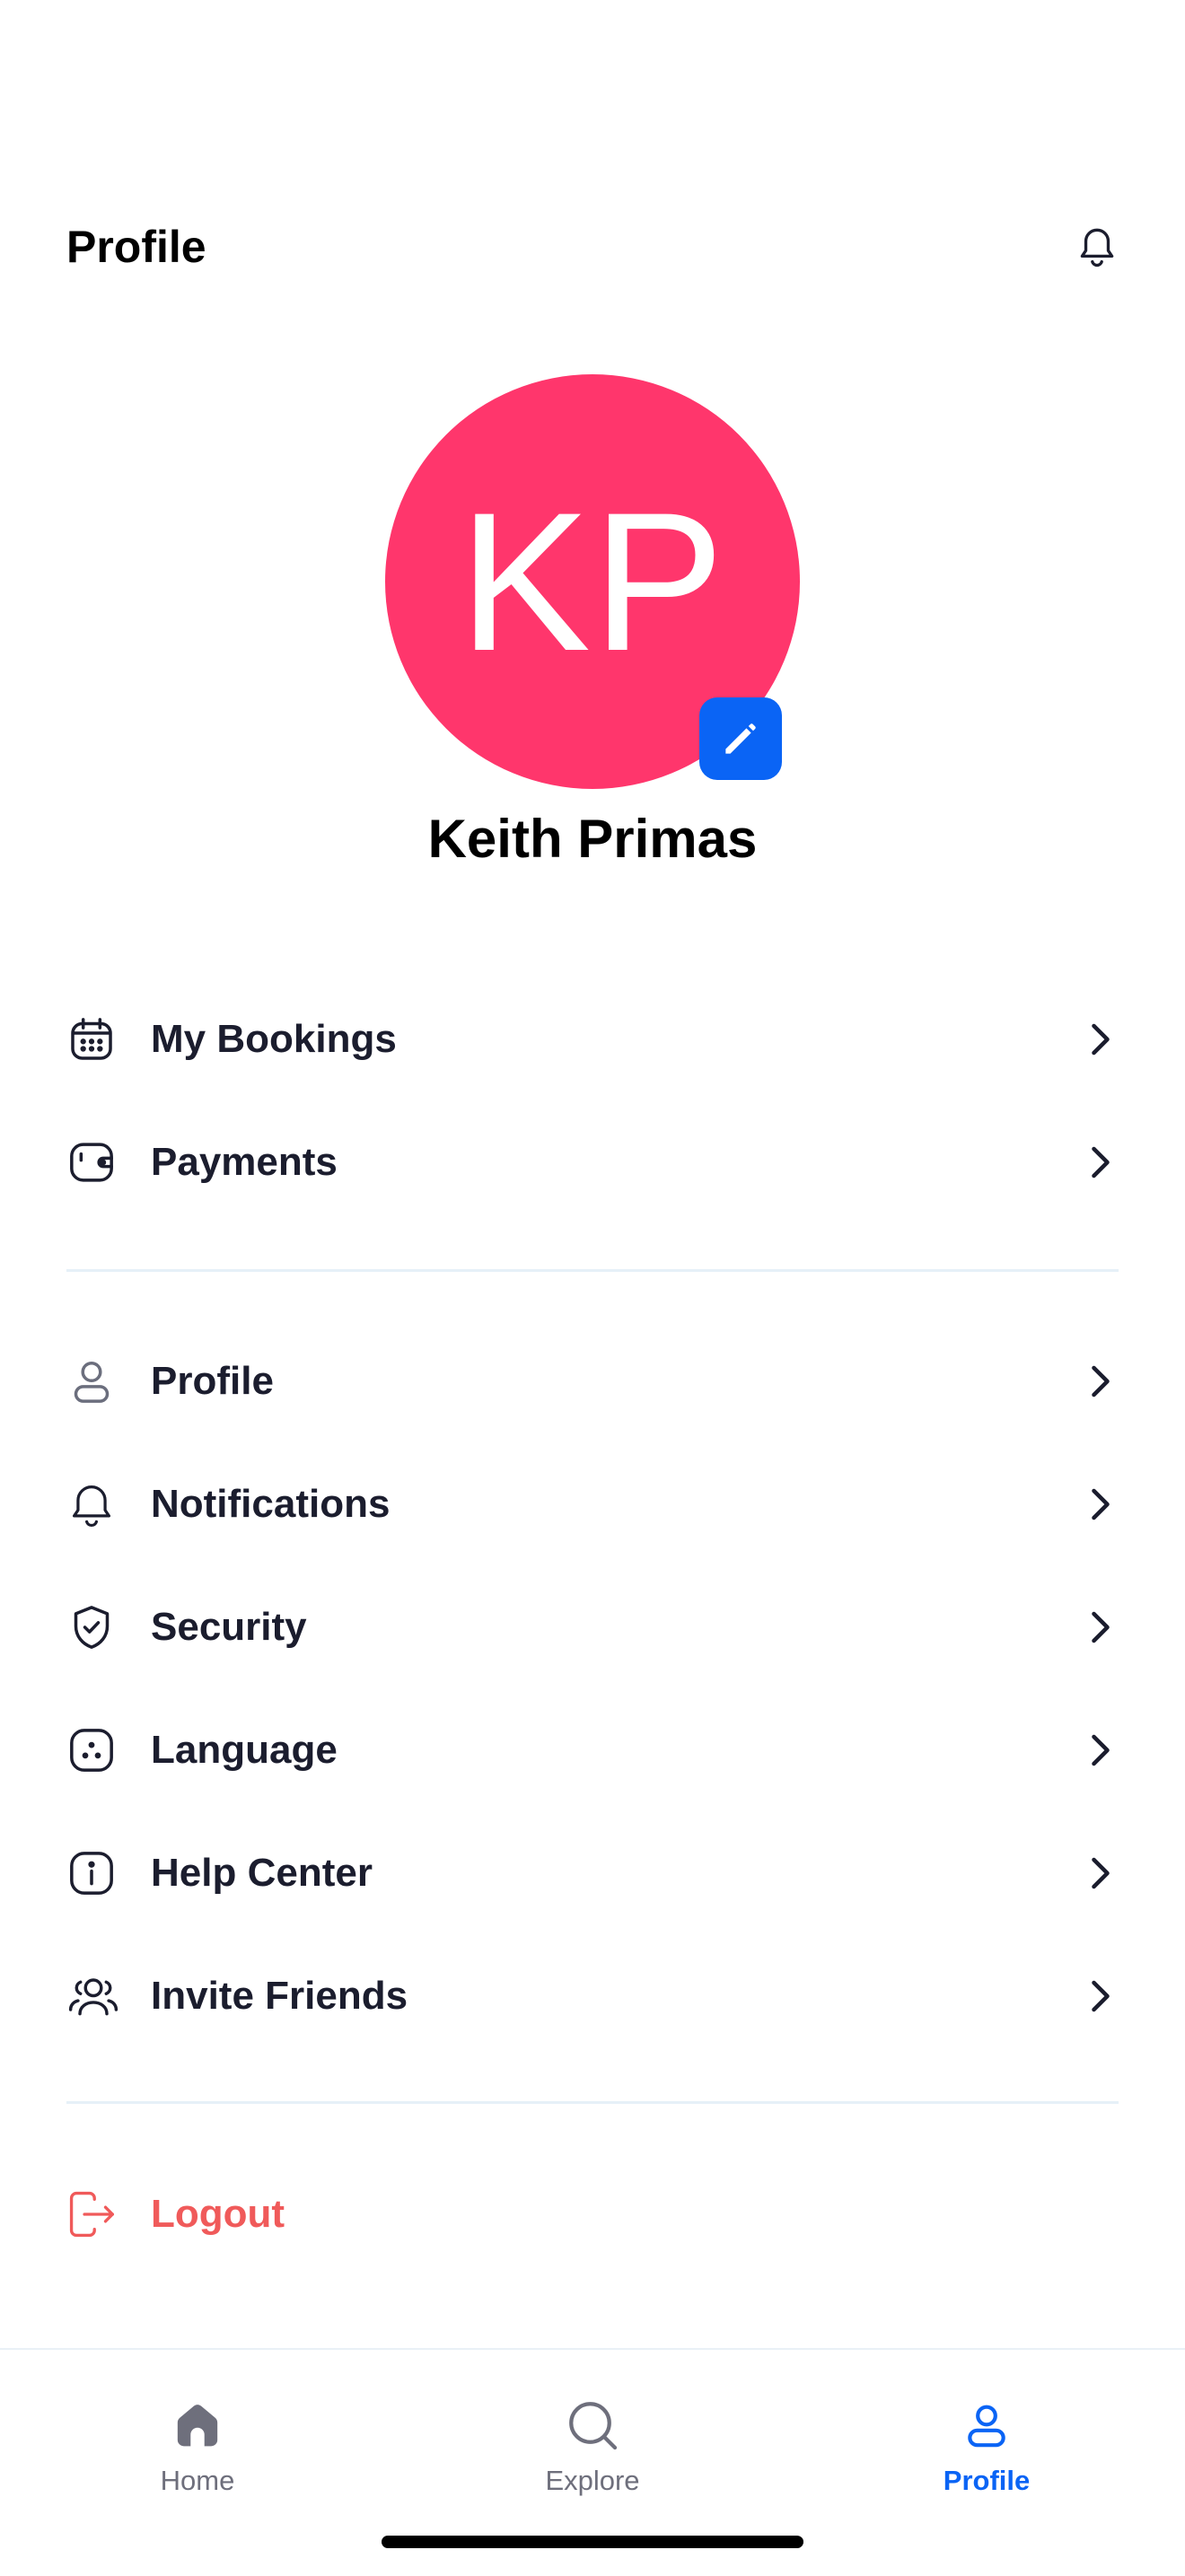 Image resolution: width=1185 pixels, height=2576 pixels. I want to click on menu-item-help-center: Help Center, so click(592, 1872).